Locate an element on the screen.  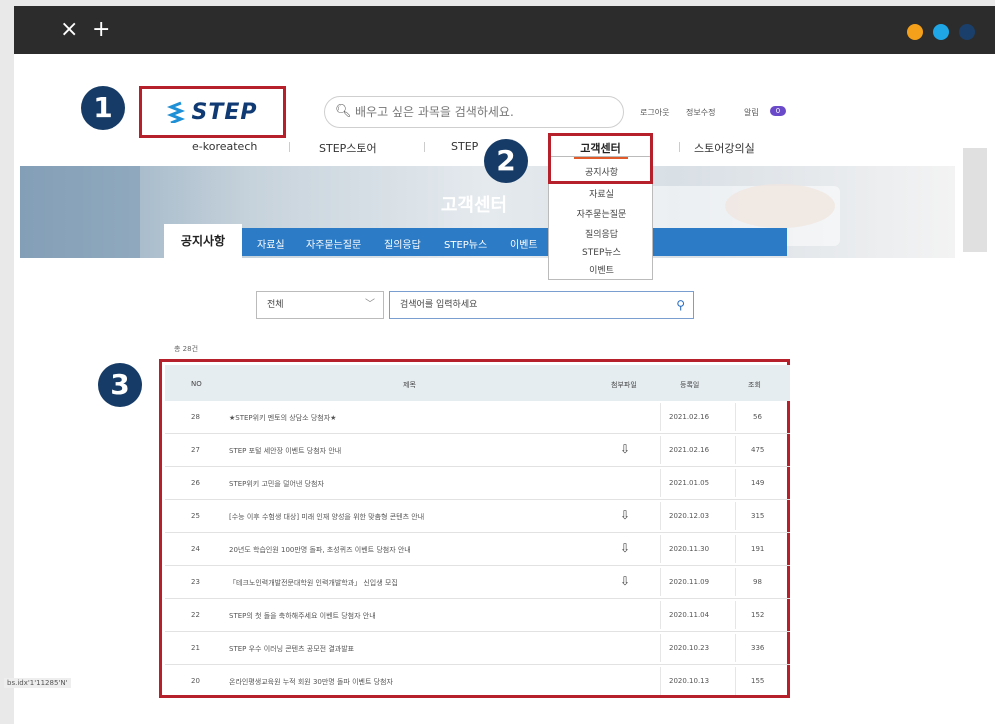
row-views: 152 is located at coordinates (758, 615).